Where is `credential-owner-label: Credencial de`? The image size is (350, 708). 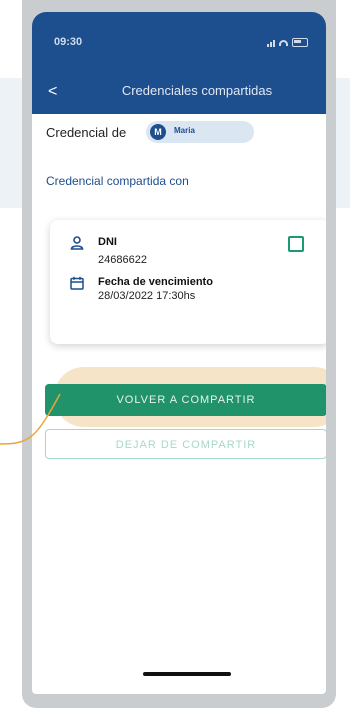
credential-owner-label: Credencial de is located at coordinates (86, 132).